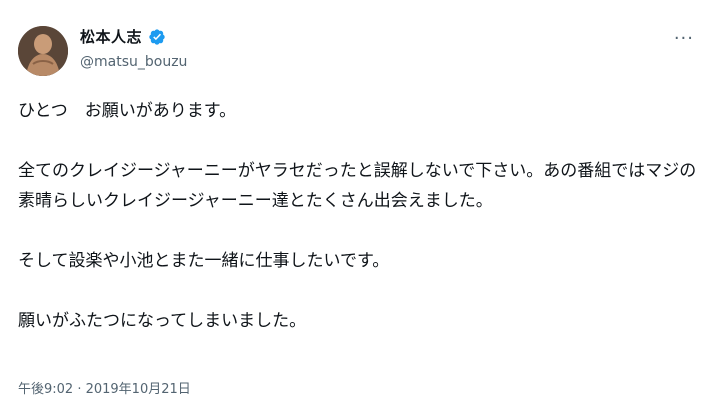  I want to click on verified-badge-icon, so click(157, 37).